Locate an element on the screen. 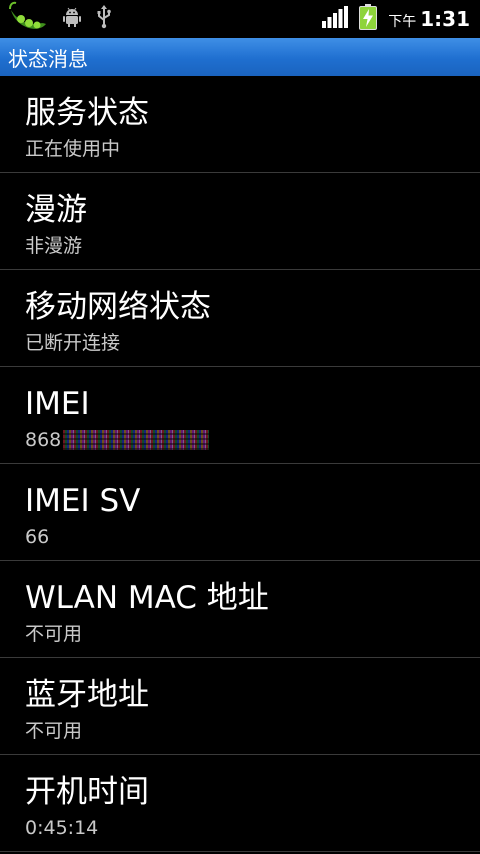 The height and width of the screenshot is (854, 480). list-item-title: 蓝牙地址 is located at coordinates (87, 695).